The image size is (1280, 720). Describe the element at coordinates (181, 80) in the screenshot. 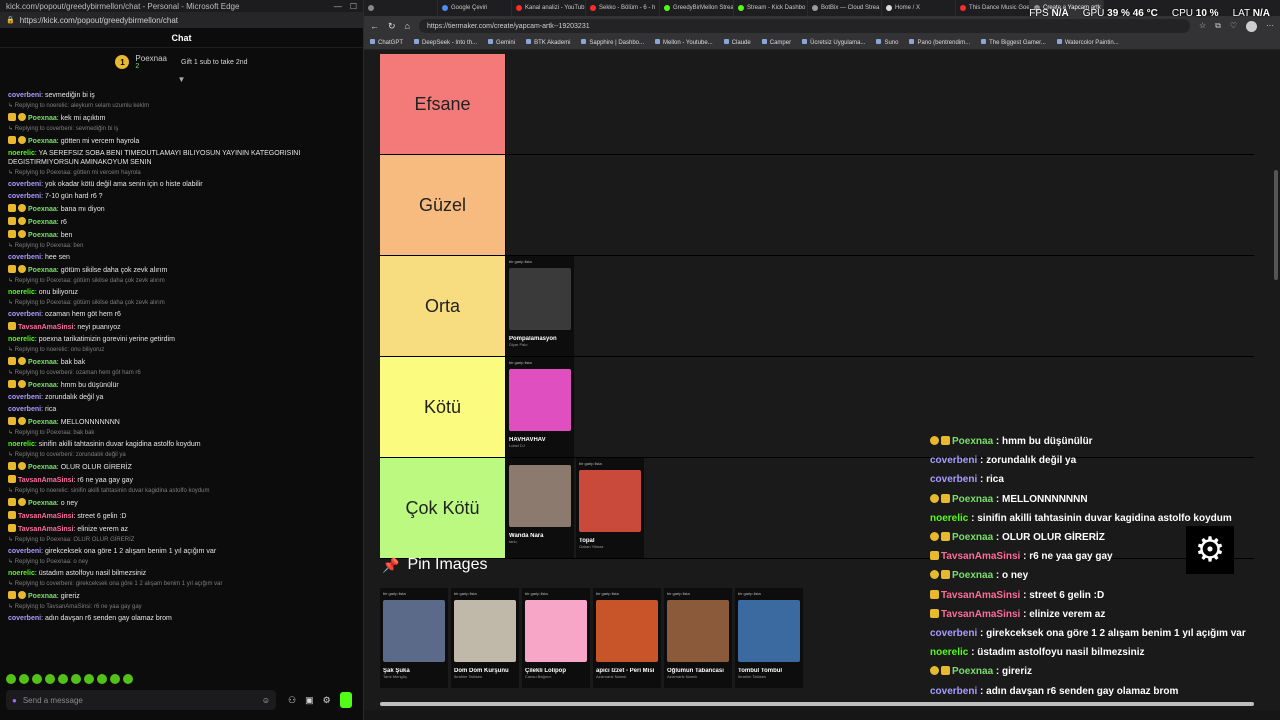

I see `chevron-down-icon: ▼` at that location.